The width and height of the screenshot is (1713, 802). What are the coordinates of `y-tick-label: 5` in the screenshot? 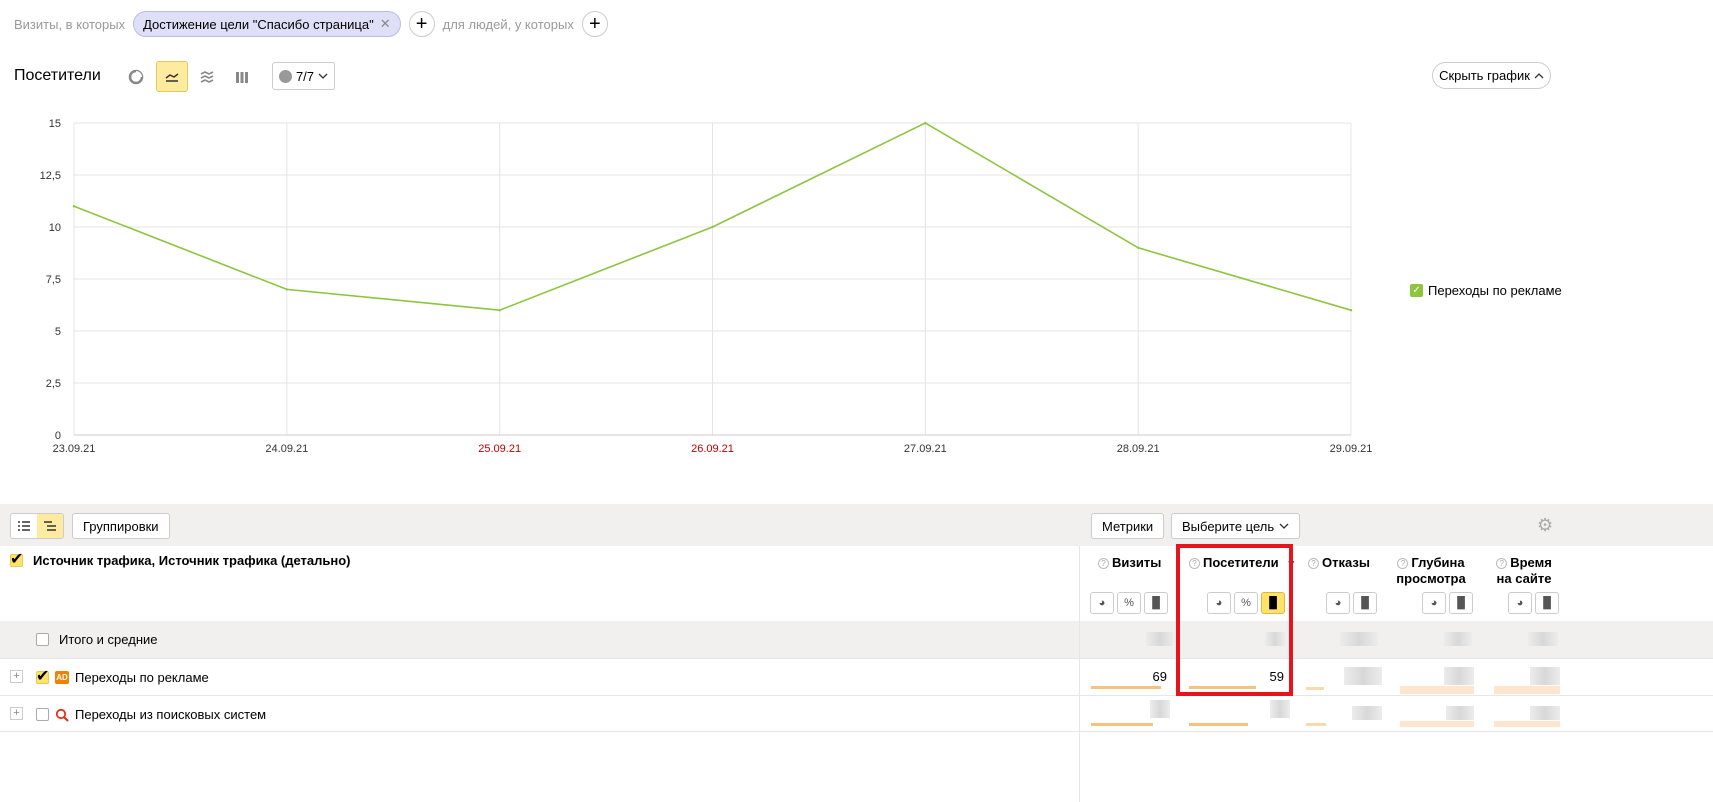 It's located at (58, 332).